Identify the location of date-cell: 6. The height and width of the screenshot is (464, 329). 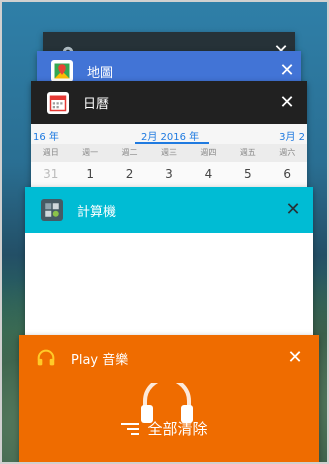
(287, 174).